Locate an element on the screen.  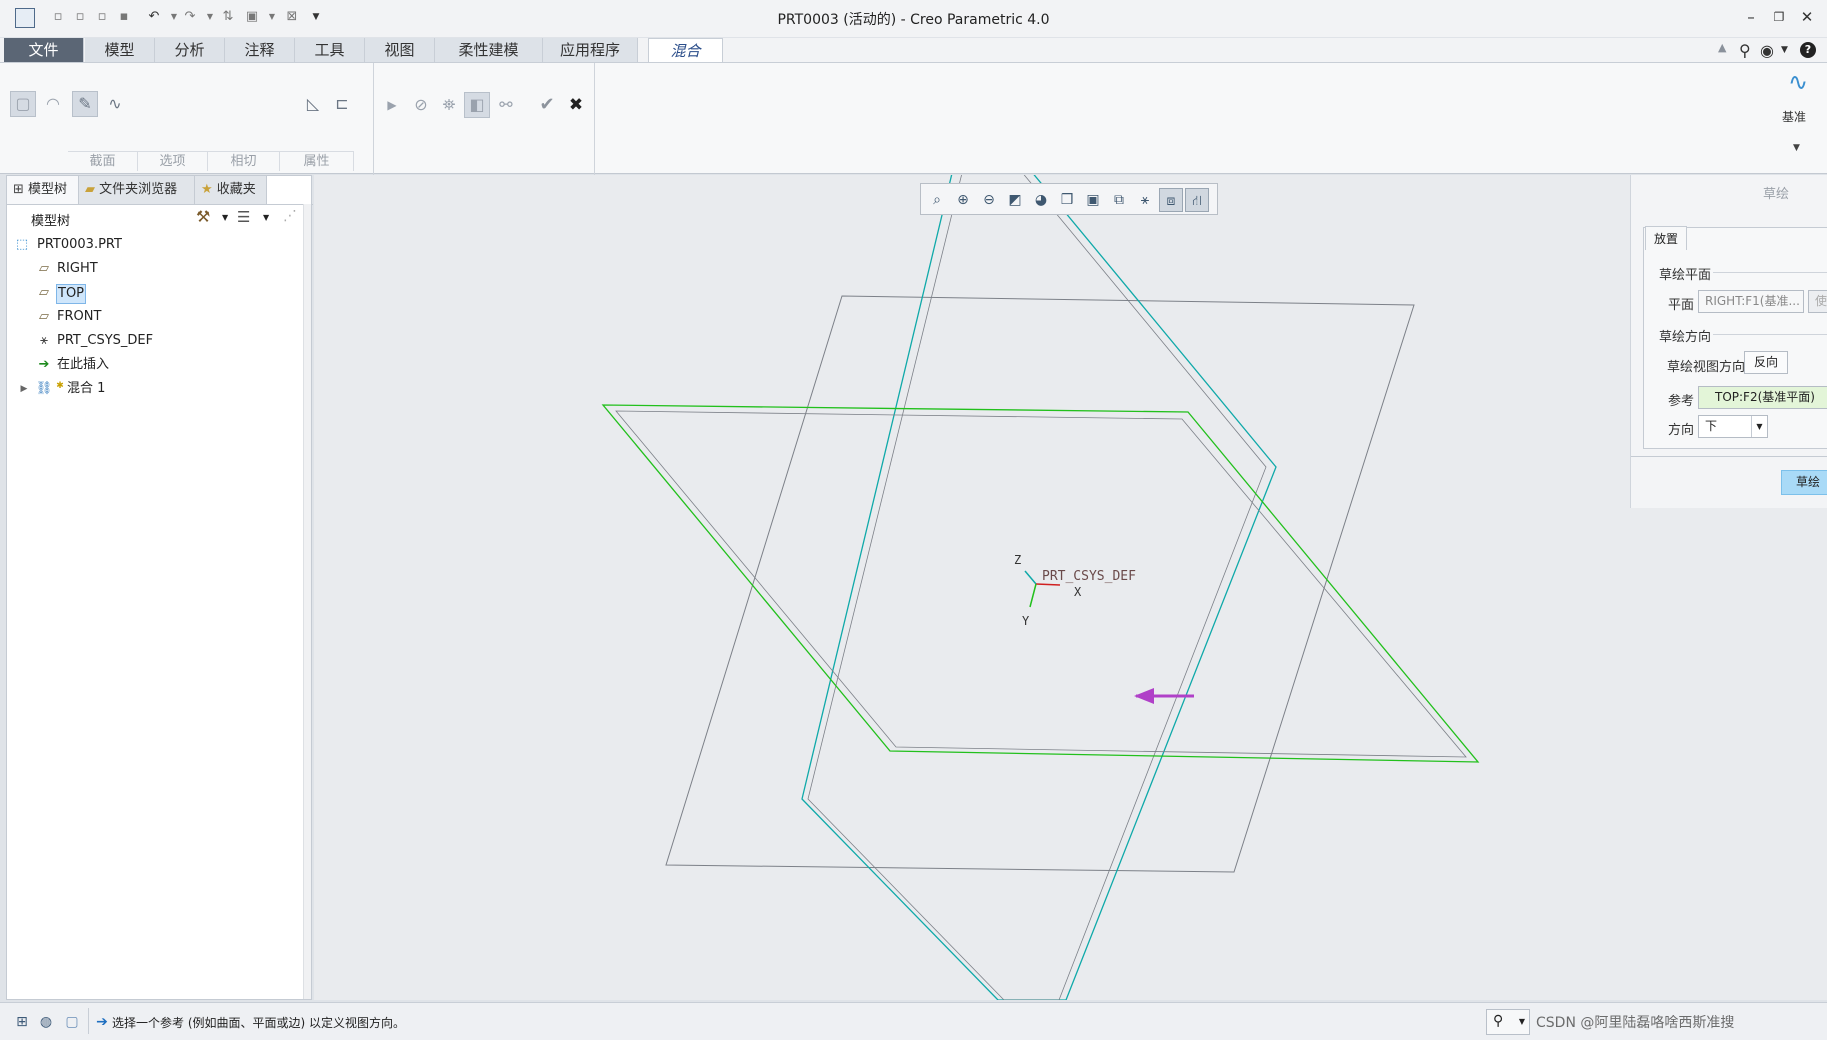
use-previous-button: 使 is located at coordinates (1817, 301).